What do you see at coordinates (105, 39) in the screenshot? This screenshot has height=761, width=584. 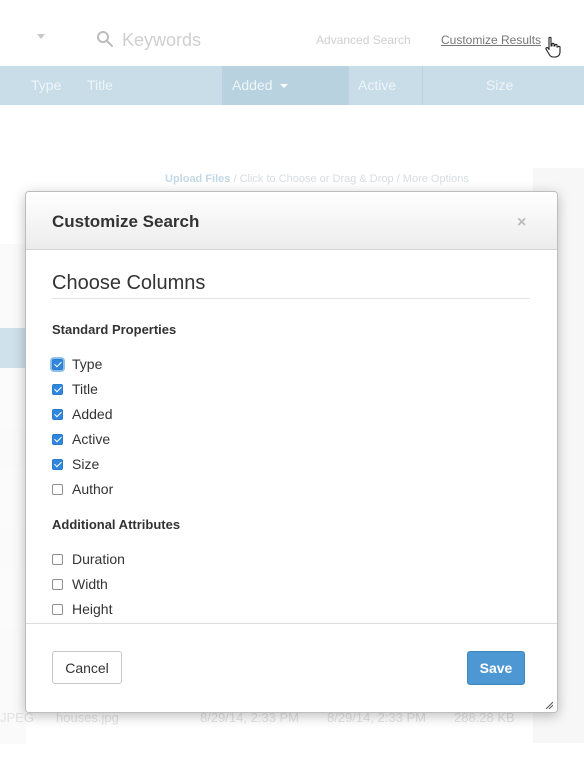 I see `search-icon` at bounding box center [105, 39].